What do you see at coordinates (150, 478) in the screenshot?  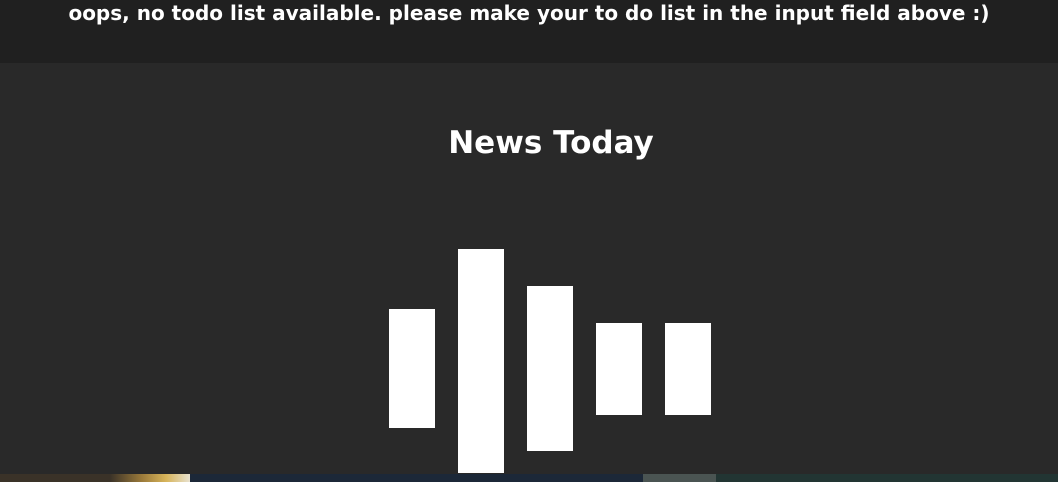 I see `thumbnail-image` at bounding box center [150, 478].